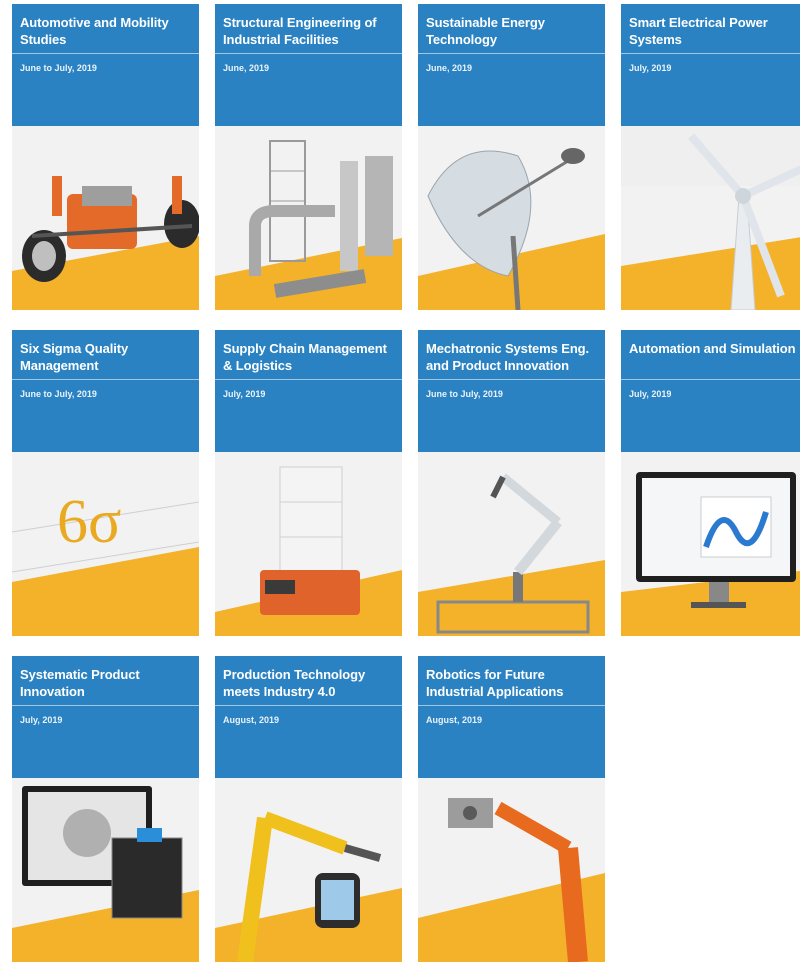 The height and width of the screenshot is (966, 800). Describe the element at coordinates (710, 65) in the screenshot. I see `course-card-header: Smart Electrical Power Systems July, 2019` at that location.